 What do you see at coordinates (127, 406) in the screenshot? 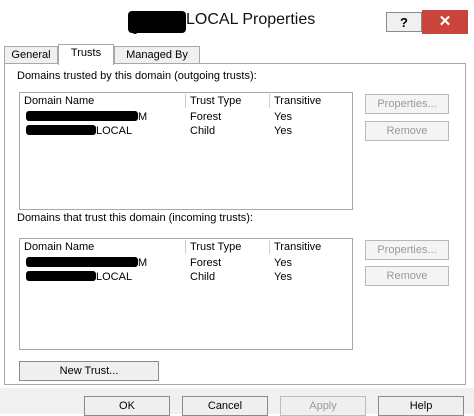
I see `ok-button: OK` at bounding box center [127, 406].